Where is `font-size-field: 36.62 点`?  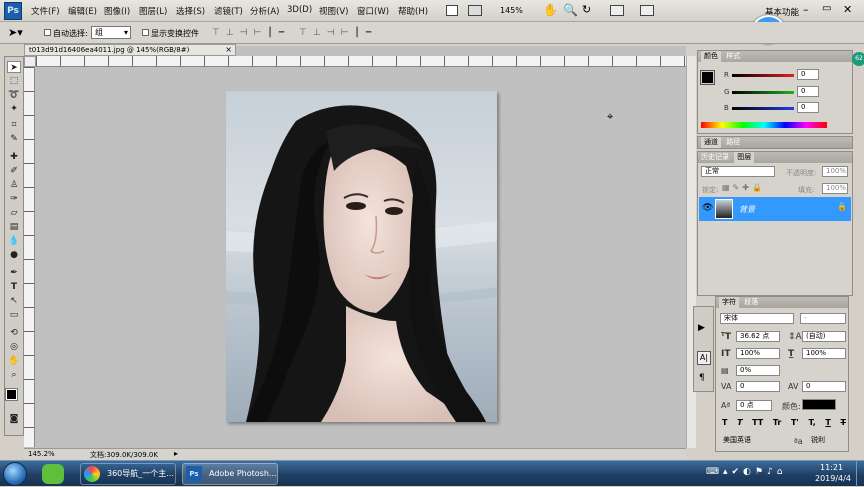 font-size-field: 36.62 点 is located at coordinates (758, 336).